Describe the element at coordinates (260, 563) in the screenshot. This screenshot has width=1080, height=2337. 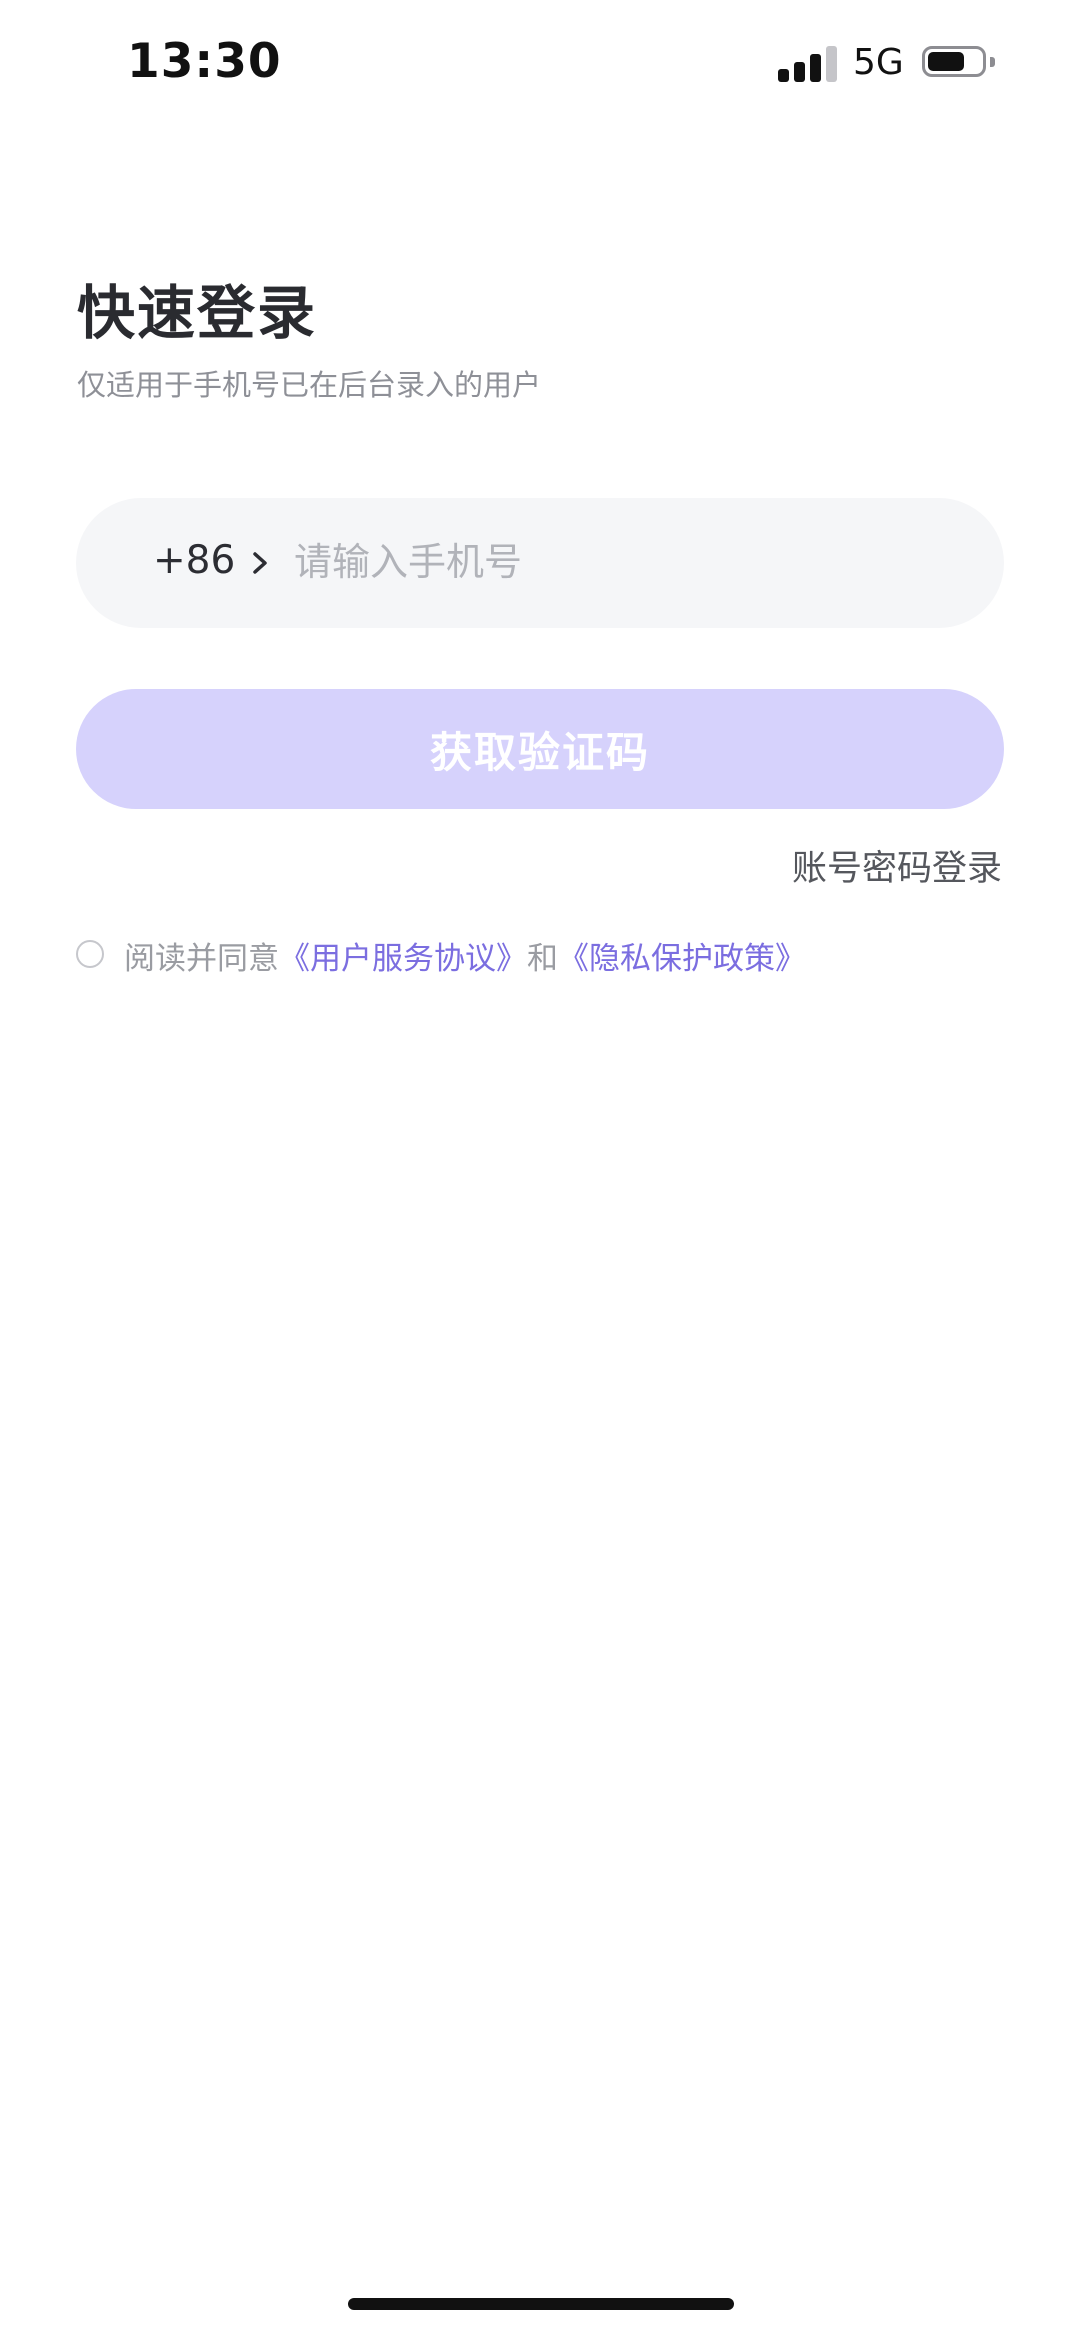
I see `chevron-right-icon` at that location.